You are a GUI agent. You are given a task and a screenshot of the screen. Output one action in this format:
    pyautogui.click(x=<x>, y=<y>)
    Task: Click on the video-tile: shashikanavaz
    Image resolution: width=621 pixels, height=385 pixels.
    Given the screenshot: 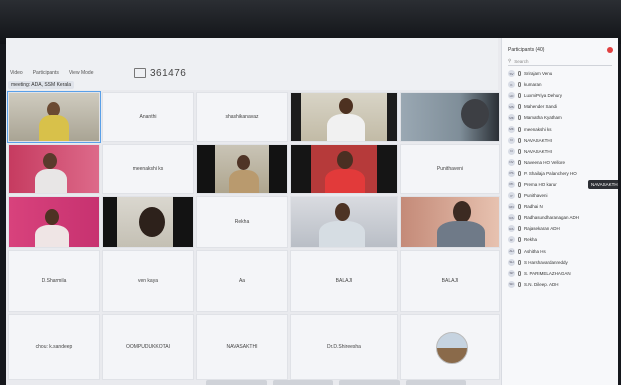 What is the action you would take?
    pyautogui.click(x=242, y=117)
    